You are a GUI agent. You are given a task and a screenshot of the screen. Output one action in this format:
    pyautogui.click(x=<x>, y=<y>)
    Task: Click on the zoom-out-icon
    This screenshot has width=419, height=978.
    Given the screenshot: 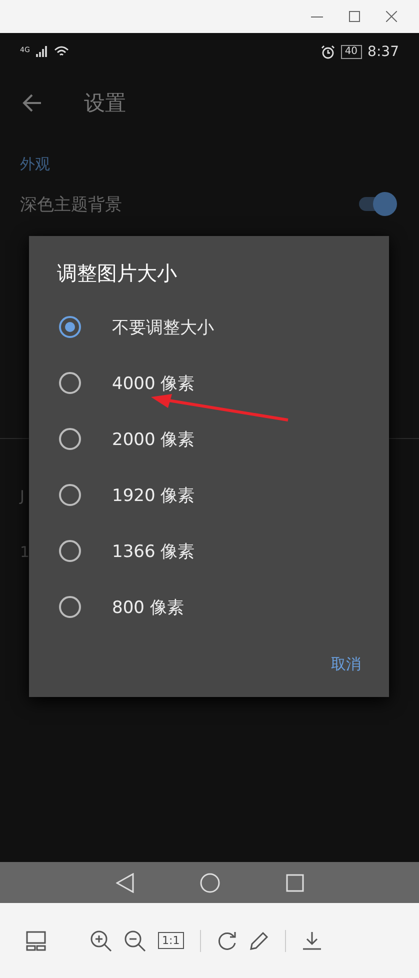 What is the action you would take?
    pyautogui.click(x=135, y=941)
    